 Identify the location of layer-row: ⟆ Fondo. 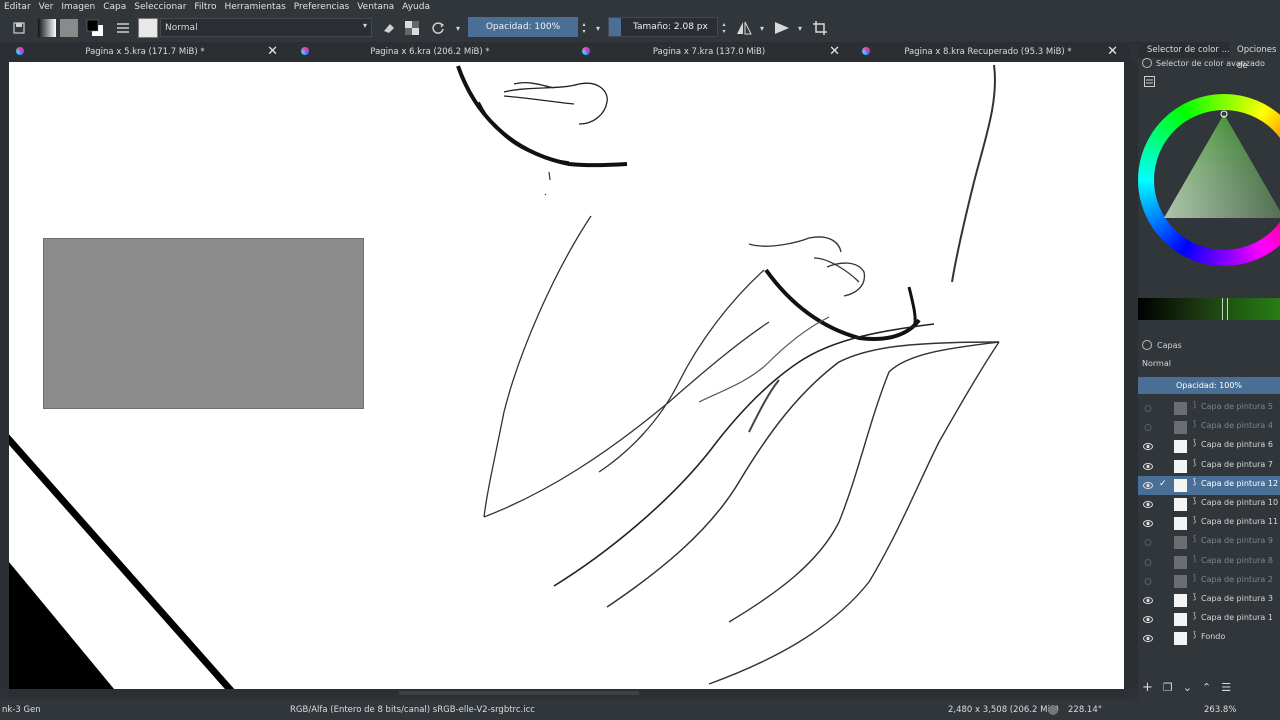
(1209, 638).